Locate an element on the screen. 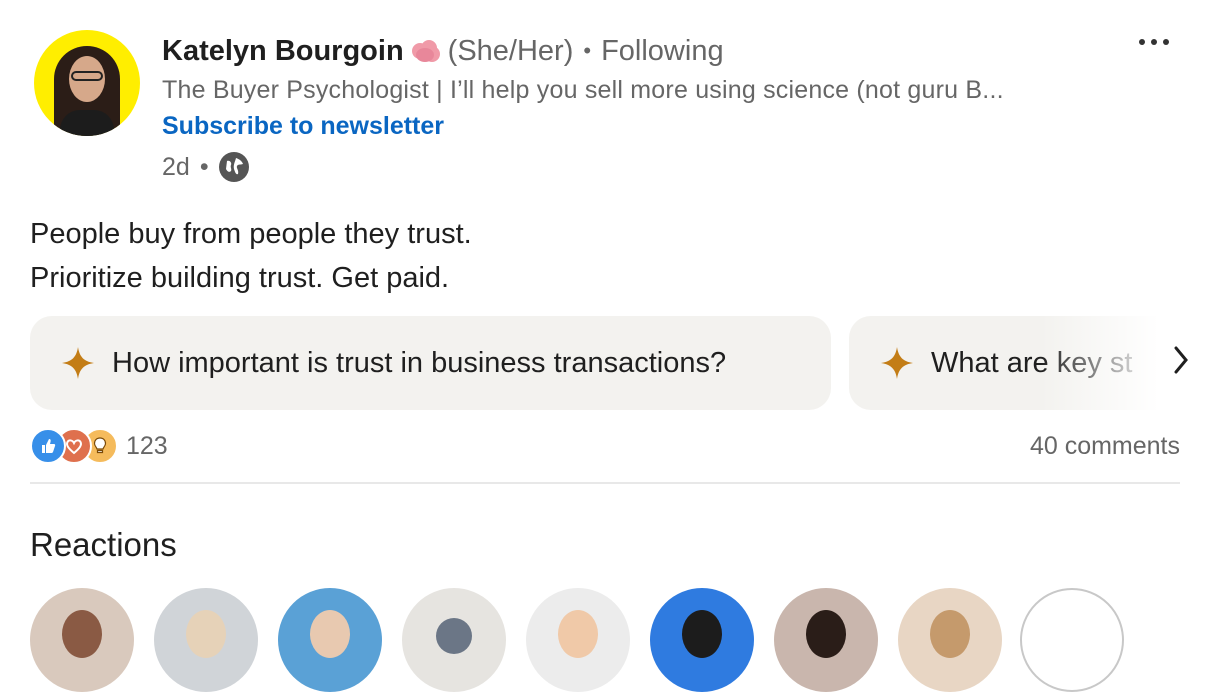 The height and width of the screenshot is (692, 1210). more-options-button is located at coordinates (1154, 42).